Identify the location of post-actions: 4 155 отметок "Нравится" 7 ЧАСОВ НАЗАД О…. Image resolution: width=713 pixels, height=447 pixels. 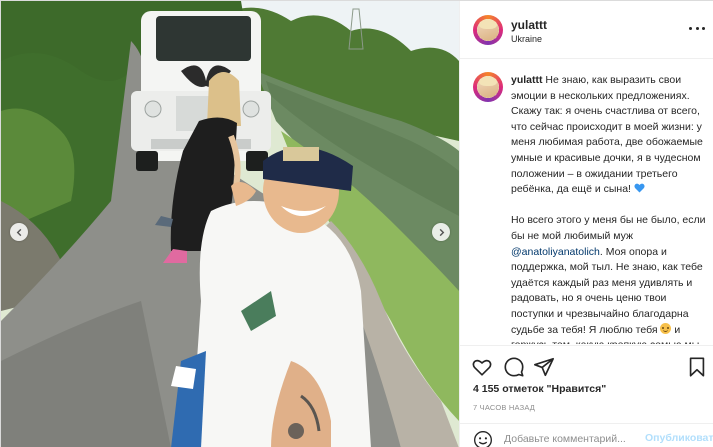
(586, 396).